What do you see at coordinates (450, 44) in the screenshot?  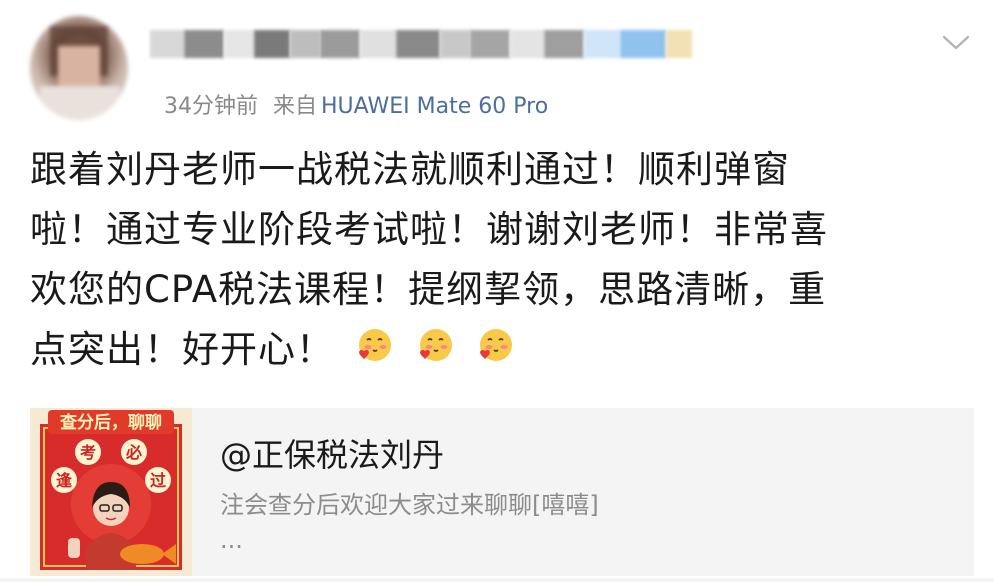 I see `username-blurred` at bounding box center [450, 44].